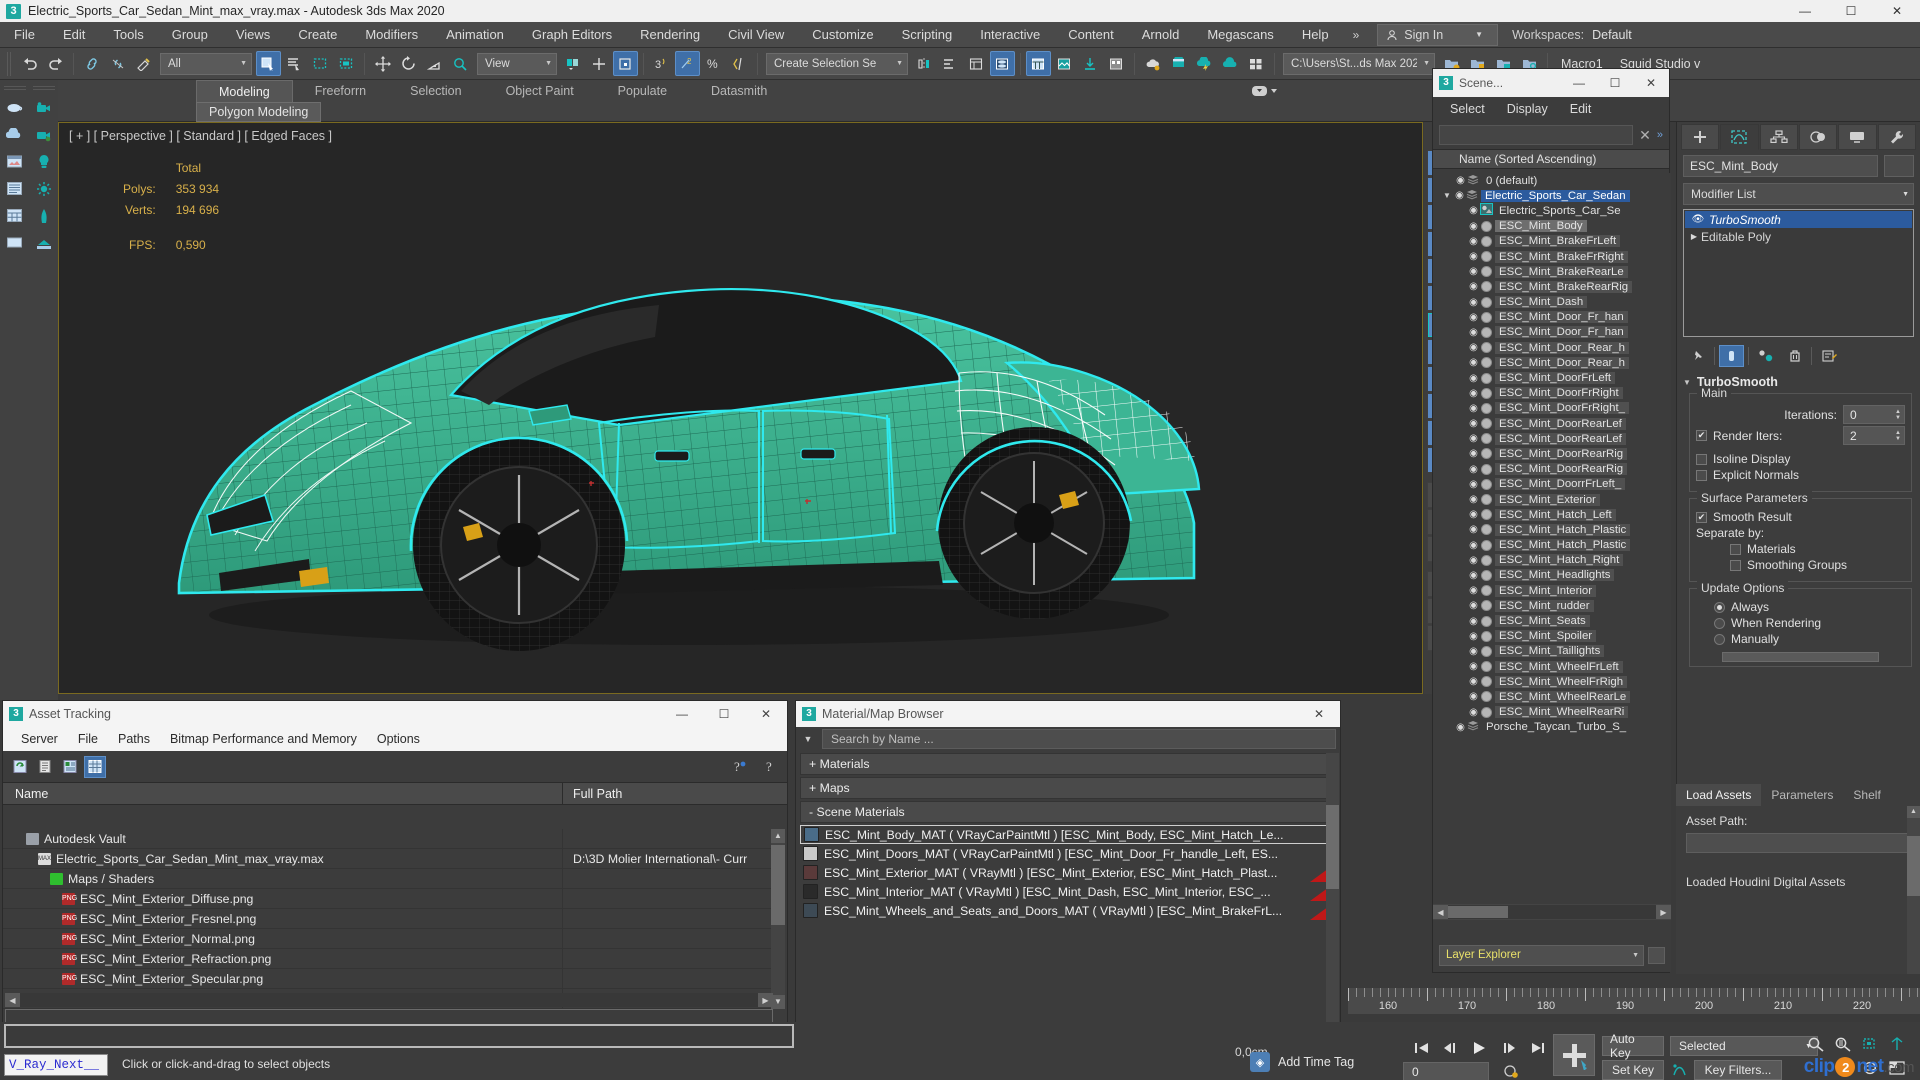  I want to click on scene-list-item: ◉ ESC_Mint_Spoiler, so click(1552, 636).